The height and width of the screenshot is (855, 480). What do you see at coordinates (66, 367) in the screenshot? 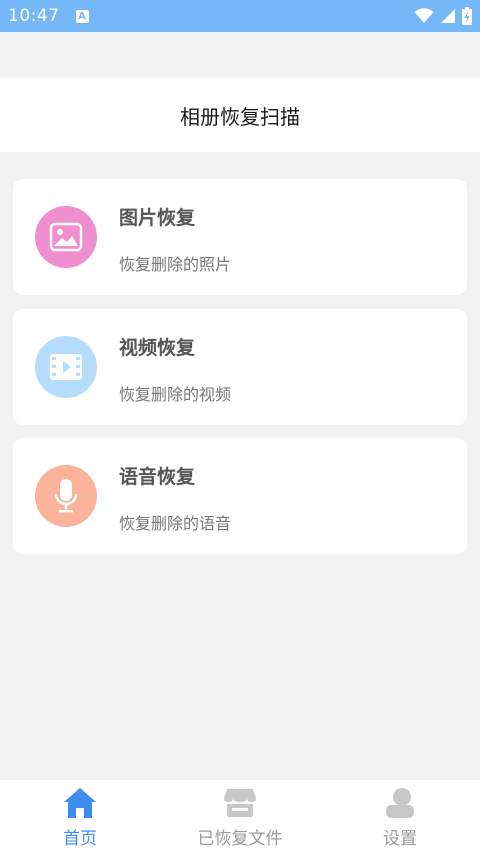
I see `video-icon` at bounding box center [66, 367].